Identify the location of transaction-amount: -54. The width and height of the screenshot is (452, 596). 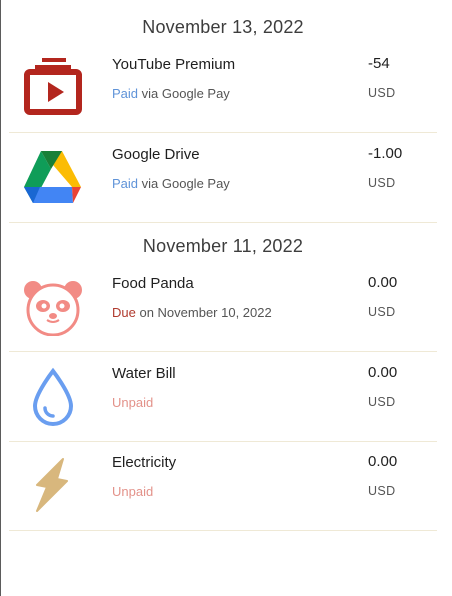
(379, 63).